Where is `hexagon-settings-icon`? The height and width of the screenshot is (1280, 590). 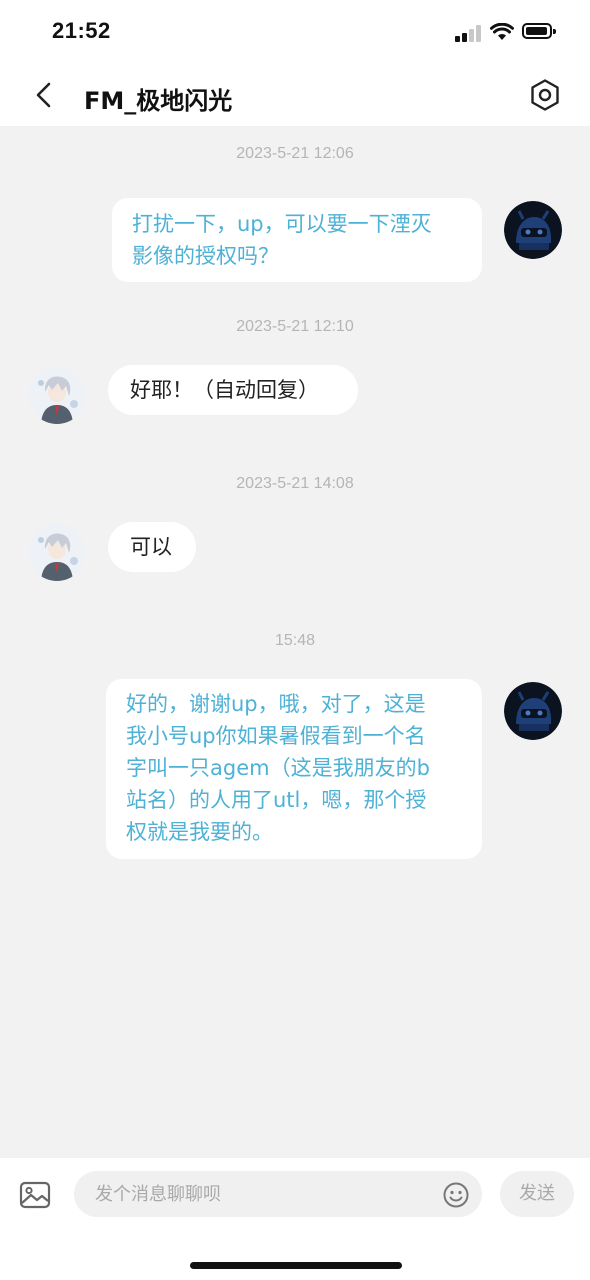 hexagon-settings-icon is located at coordinates (545, 95).